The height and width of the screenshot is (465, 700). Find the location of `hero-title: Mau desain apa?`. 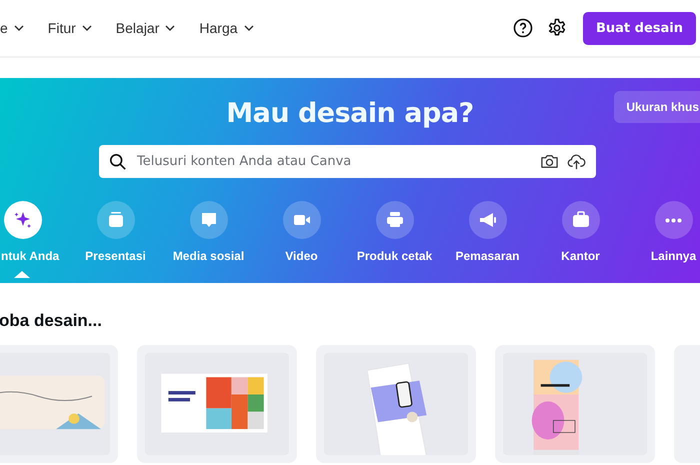

hero-title: Mau desain apa? is located at coordinates (350, 113).